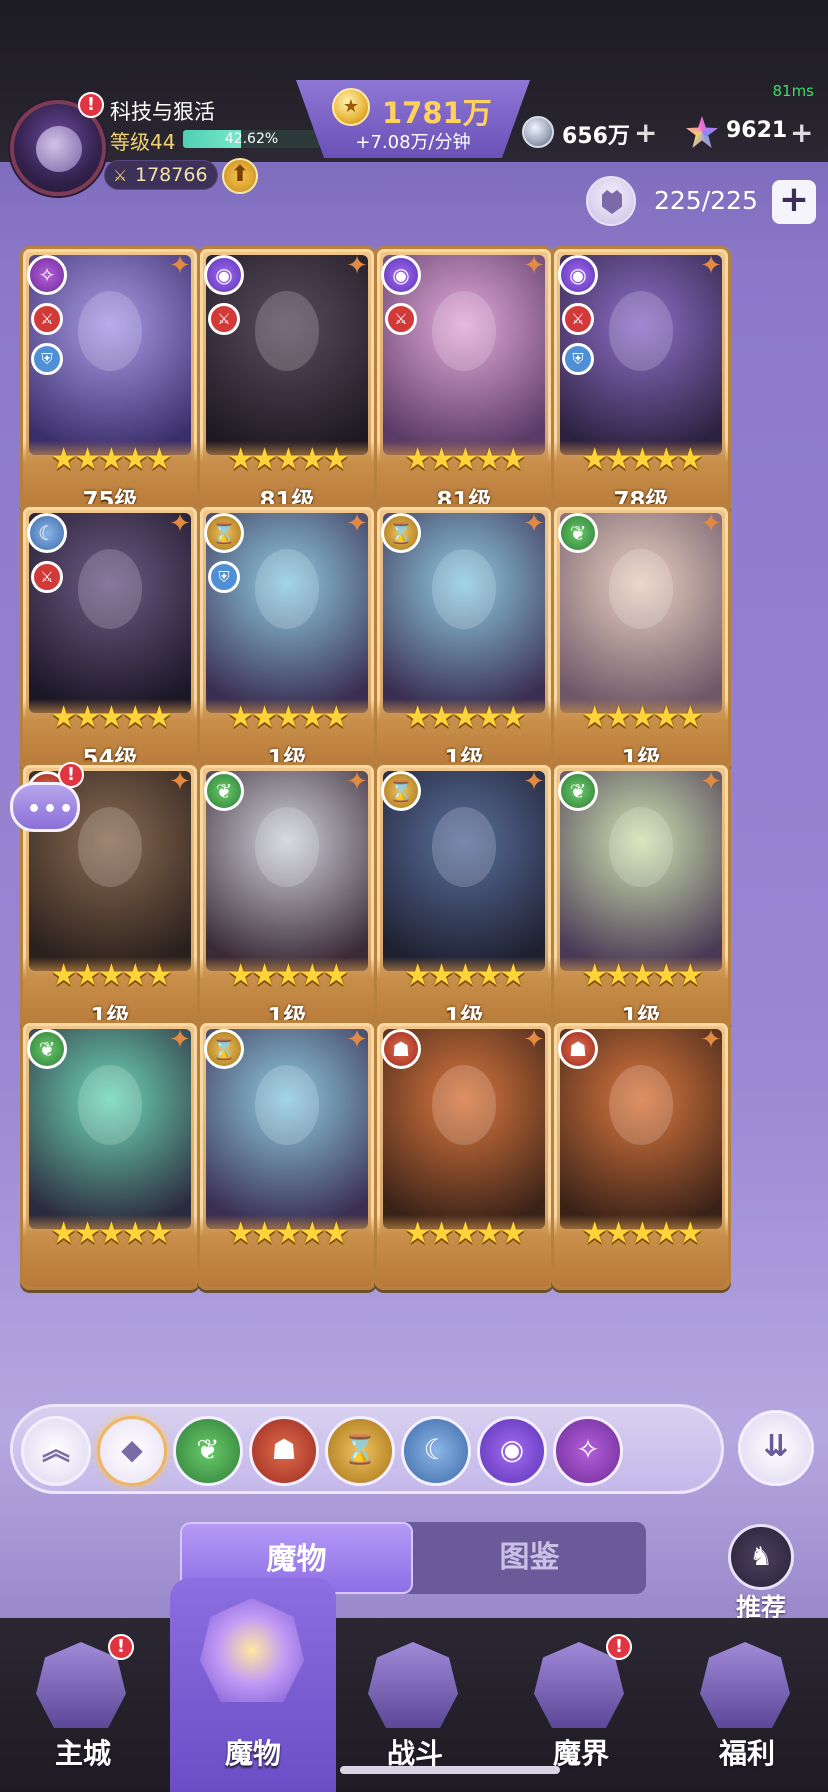 Image resolution: width=828 pixels, height=1792 pixels. I want to click on nav-gift-chest: 福利, so click(746, 1705).